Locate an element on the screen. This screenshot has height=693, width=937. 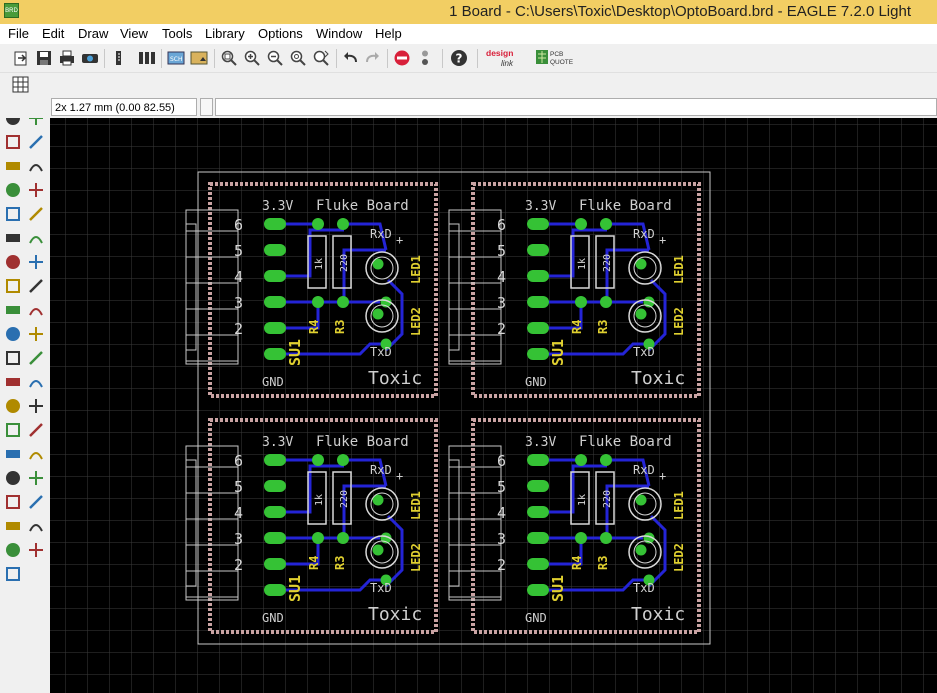
cam-icon is located at coordinates (90, 58).